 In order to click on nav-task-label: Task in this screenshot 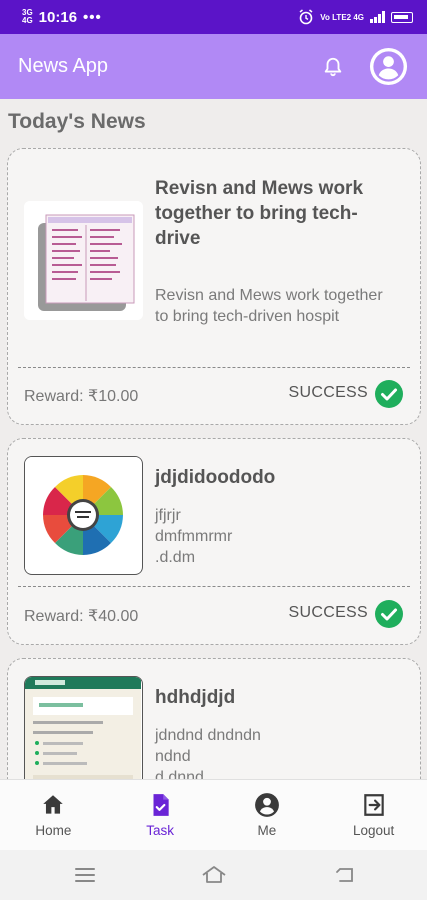, I will do `click(160, 830)`.